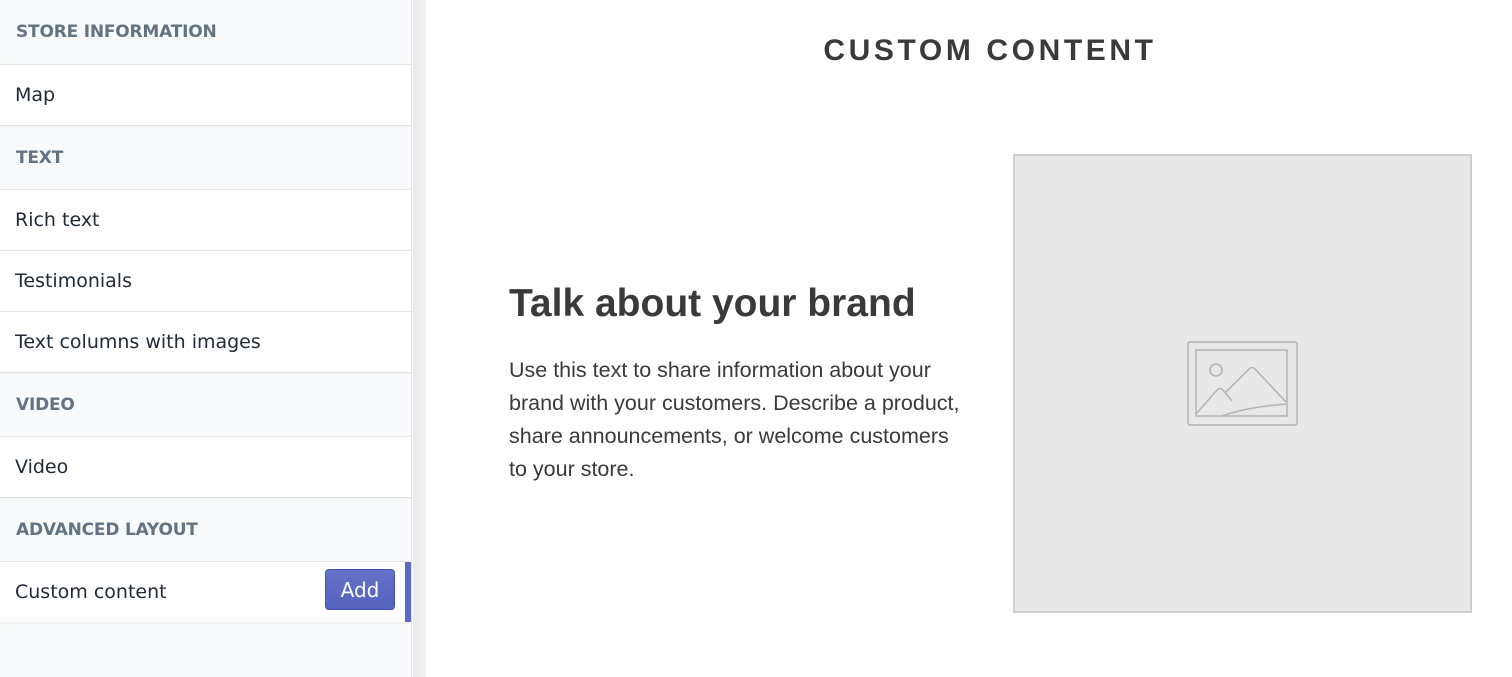 The height and width of the screenshot is (677, 1512). I want to click on sidebar-item-video: Video, so click(205, 466).